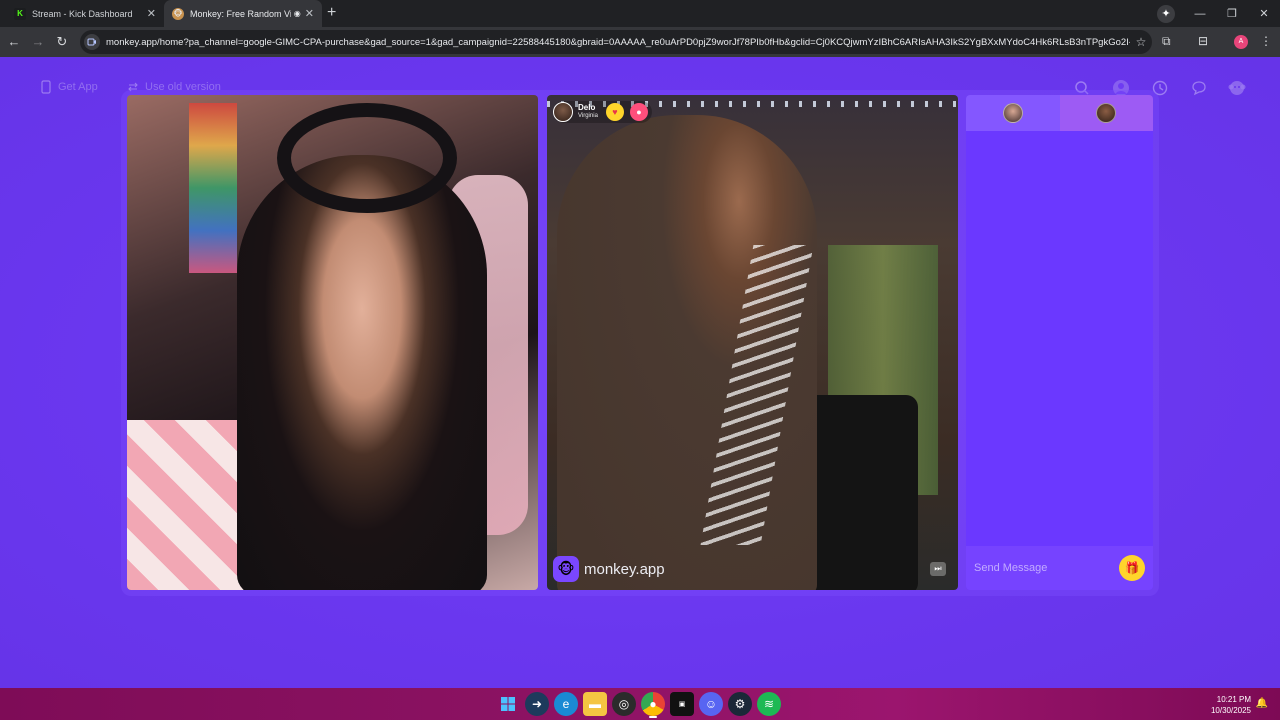  What do you see at coordinates (1262, 703) in the screenshot?
I see `notification-bell-icon: 🔔` at bounding box center [1262, 703].